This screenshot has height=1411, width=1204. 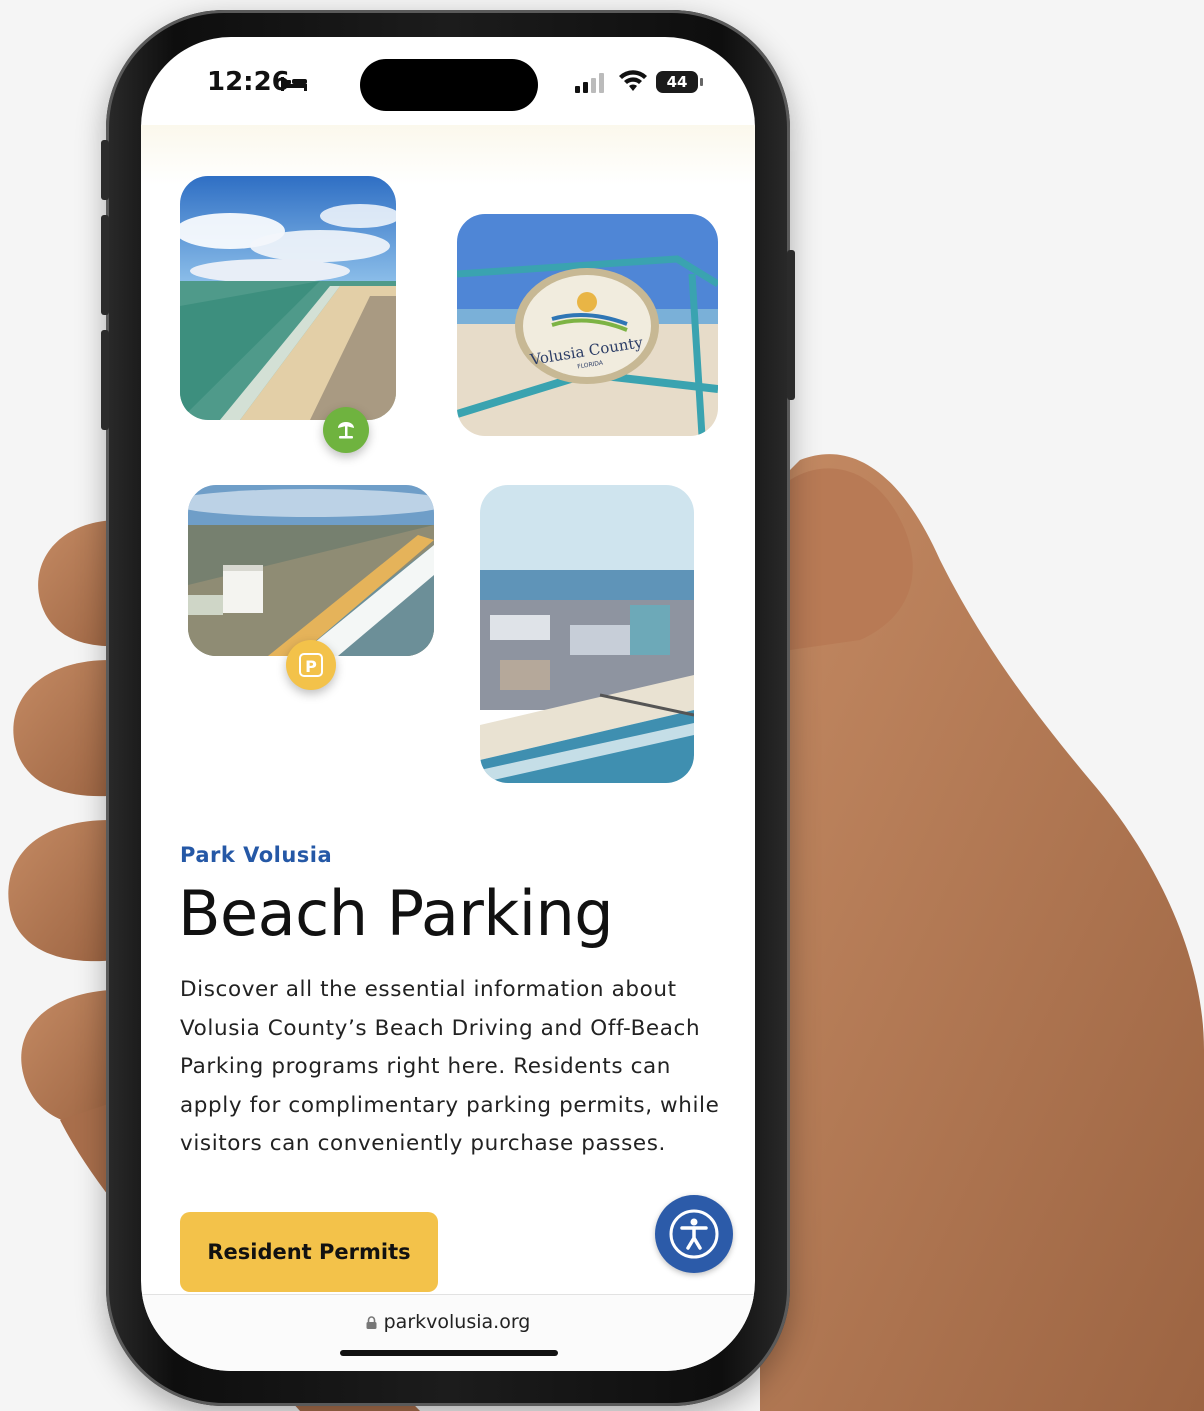 What do you see at coordinates (633, 80) in the screenshot?
I see `wifi-icon` at bounding box center [633, 80].